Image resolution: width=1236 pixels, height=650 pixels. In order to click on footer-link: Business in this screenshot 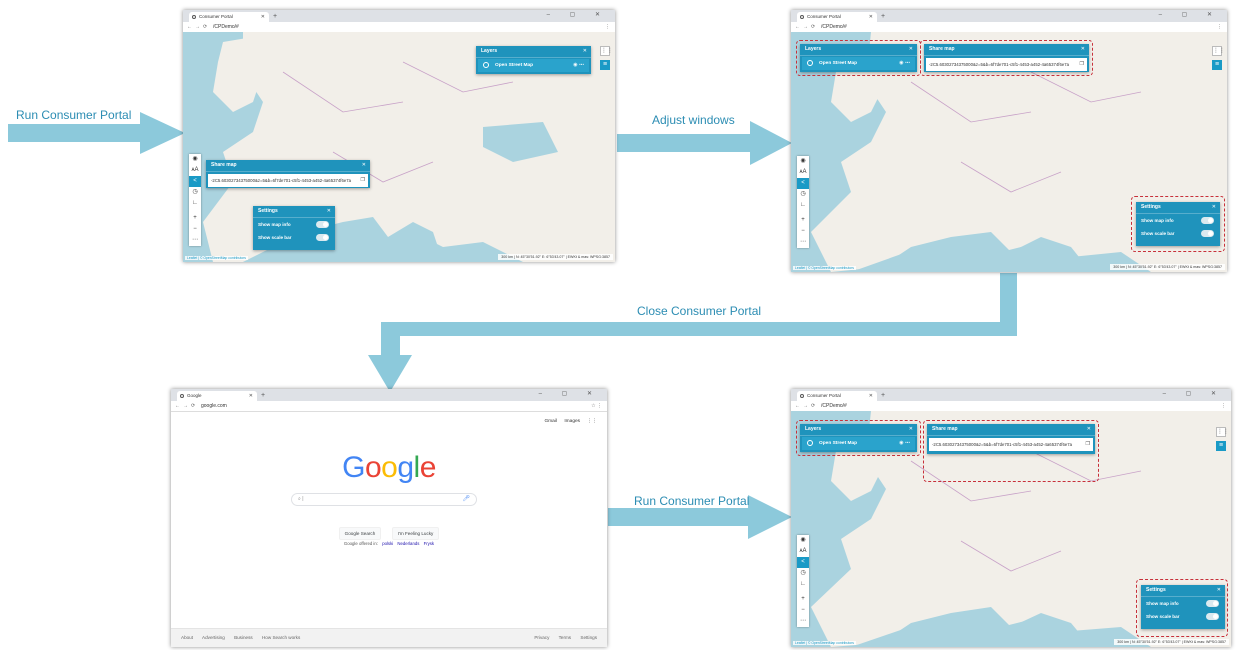, I will do `click(243, 637)`.